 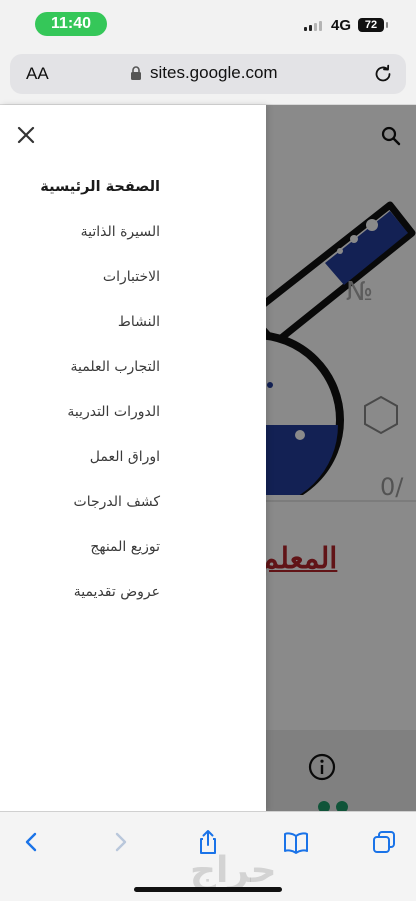 I want to click on reload-icon, so click(x=383, y=74).